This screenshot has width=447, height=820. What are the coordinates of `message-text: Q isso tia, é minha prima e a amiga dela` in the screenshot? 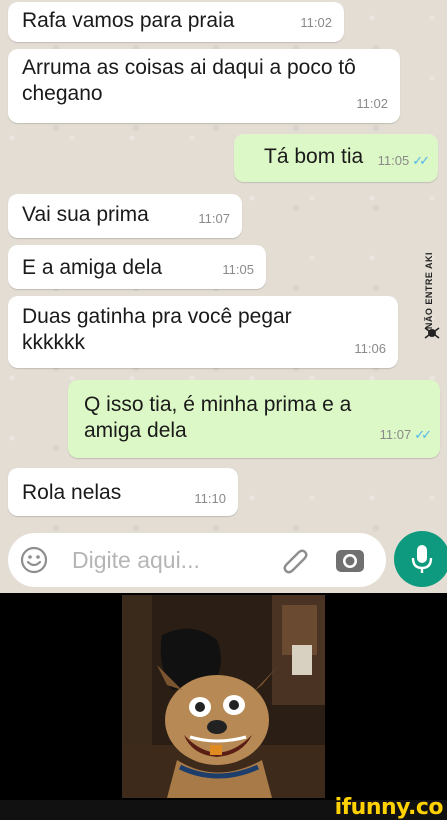 It's located at (218, 417).